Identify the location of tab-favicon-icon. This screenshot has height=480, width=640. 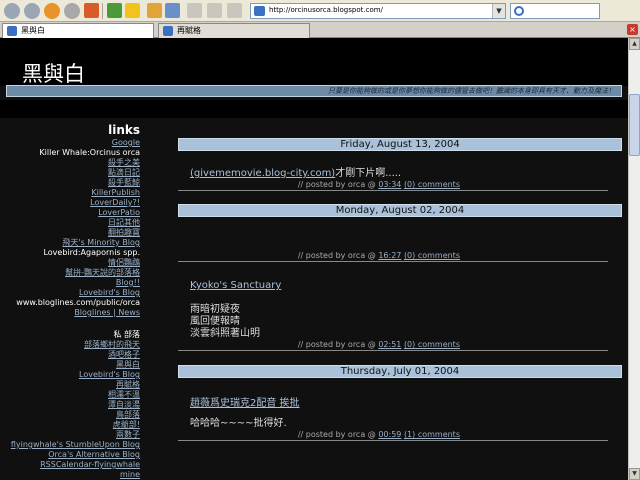
(12, 31).